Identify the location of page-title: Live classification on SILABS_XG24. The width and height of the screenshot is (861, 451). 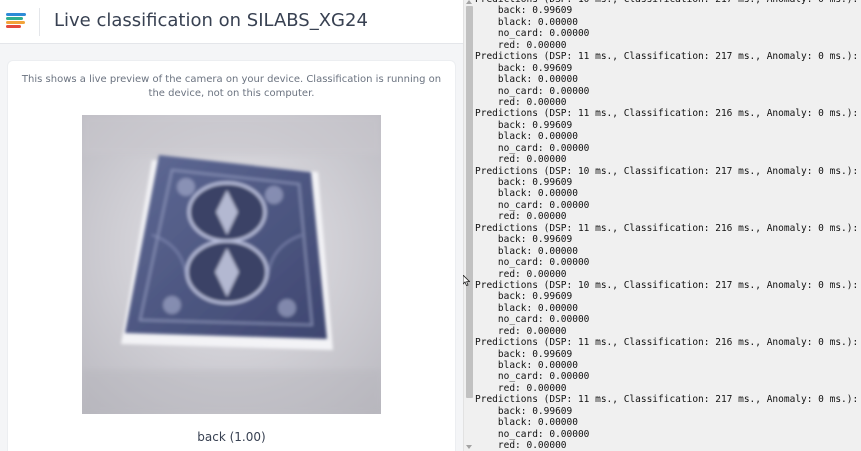
(211, 20).